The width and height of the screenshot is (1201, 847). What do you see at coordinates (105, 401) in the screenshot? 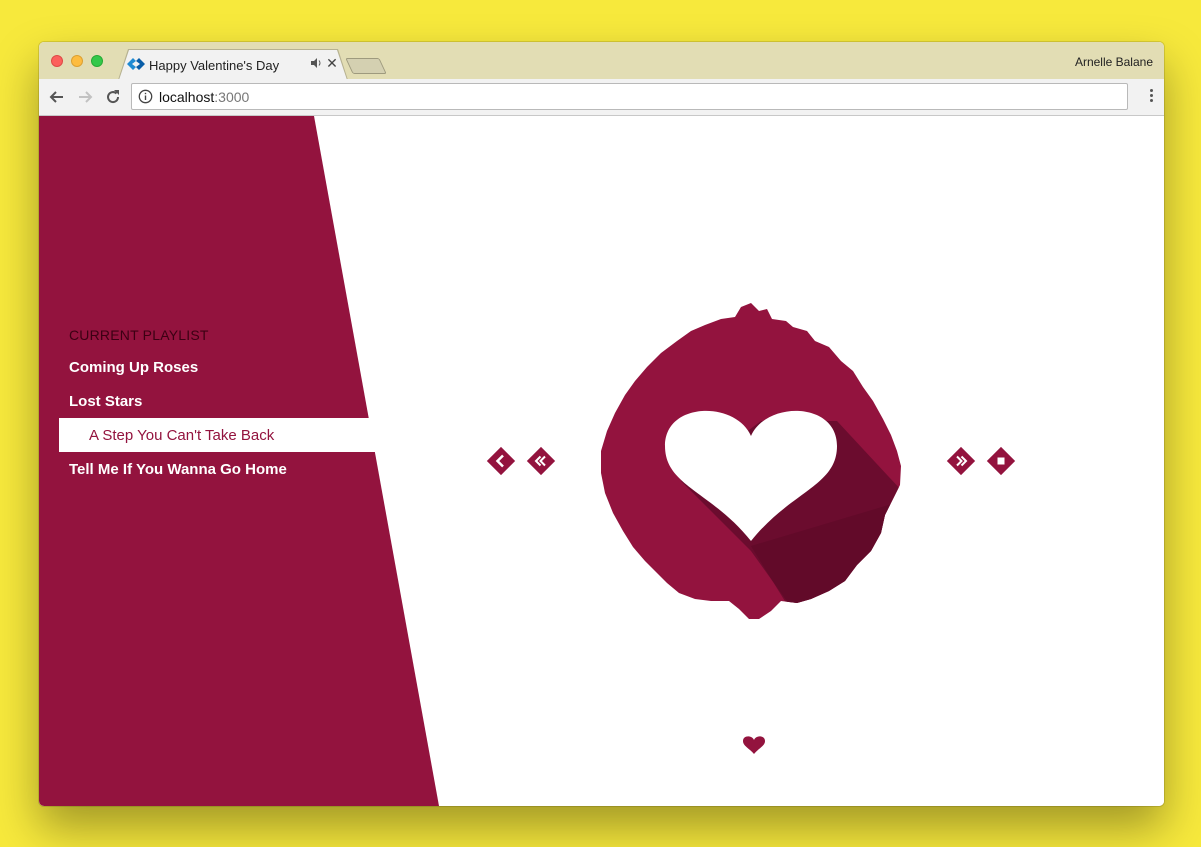
I see `playlist-item: Lost Stars` at bounding box center [105, 401].